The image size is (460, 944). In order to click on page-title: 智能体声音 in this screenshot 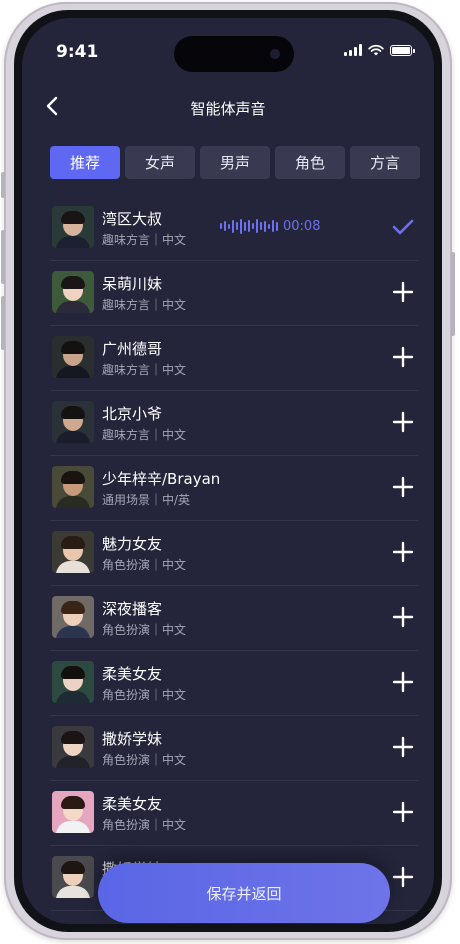, I will do `click(228, 109)`.